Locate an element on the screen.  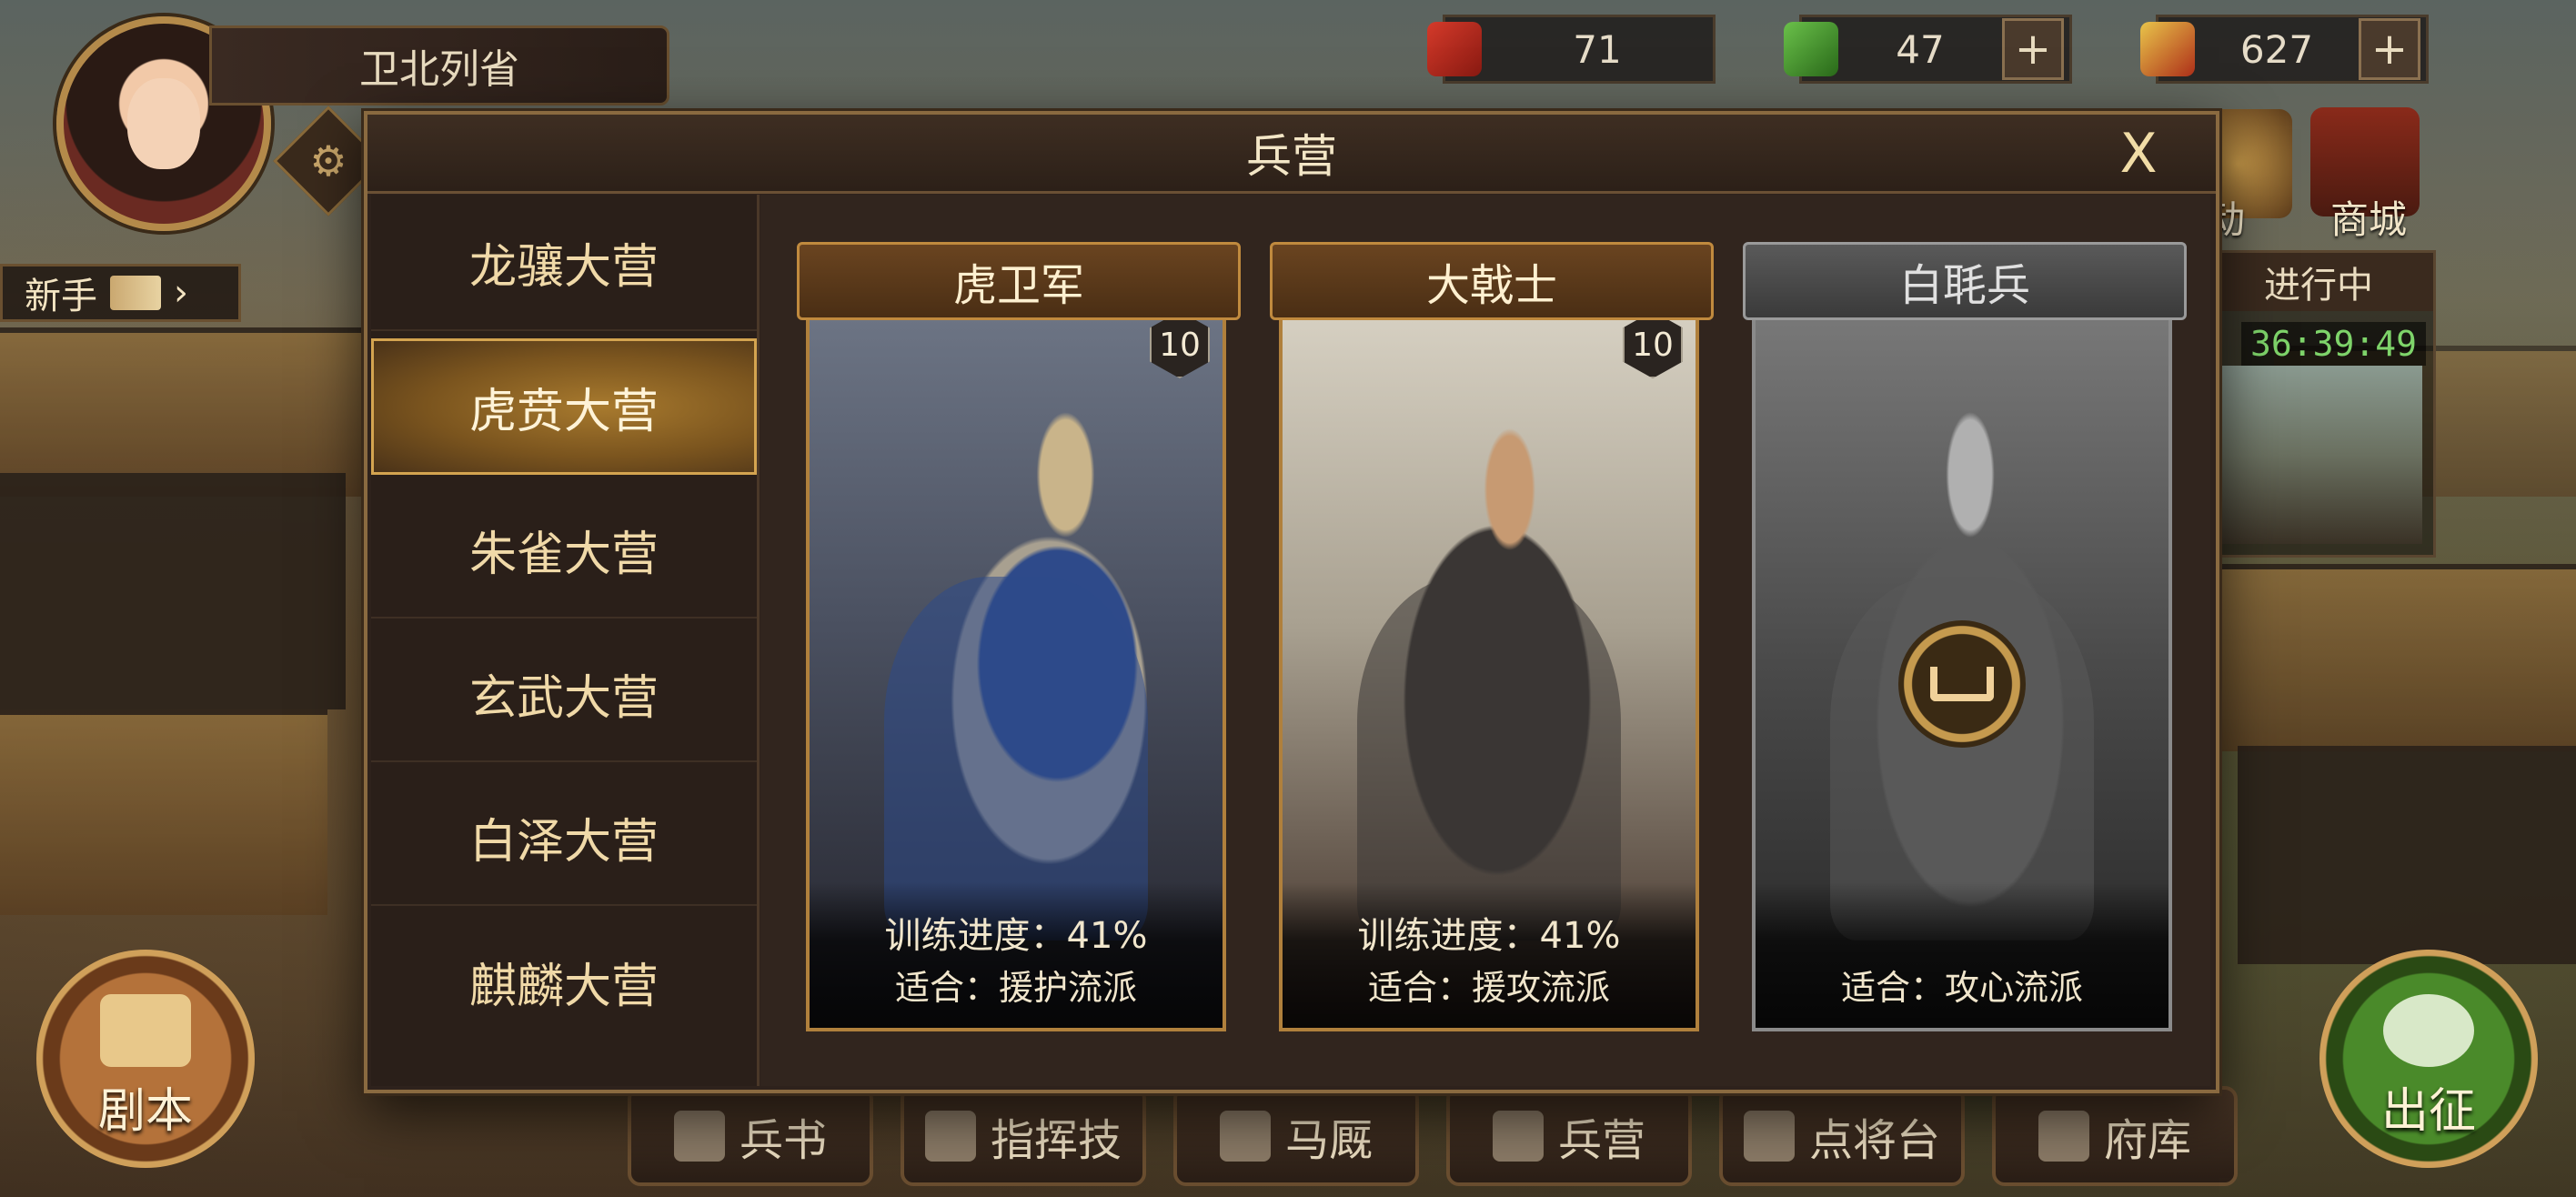
resource-value: 71 is located at coordinates (1597, 49).